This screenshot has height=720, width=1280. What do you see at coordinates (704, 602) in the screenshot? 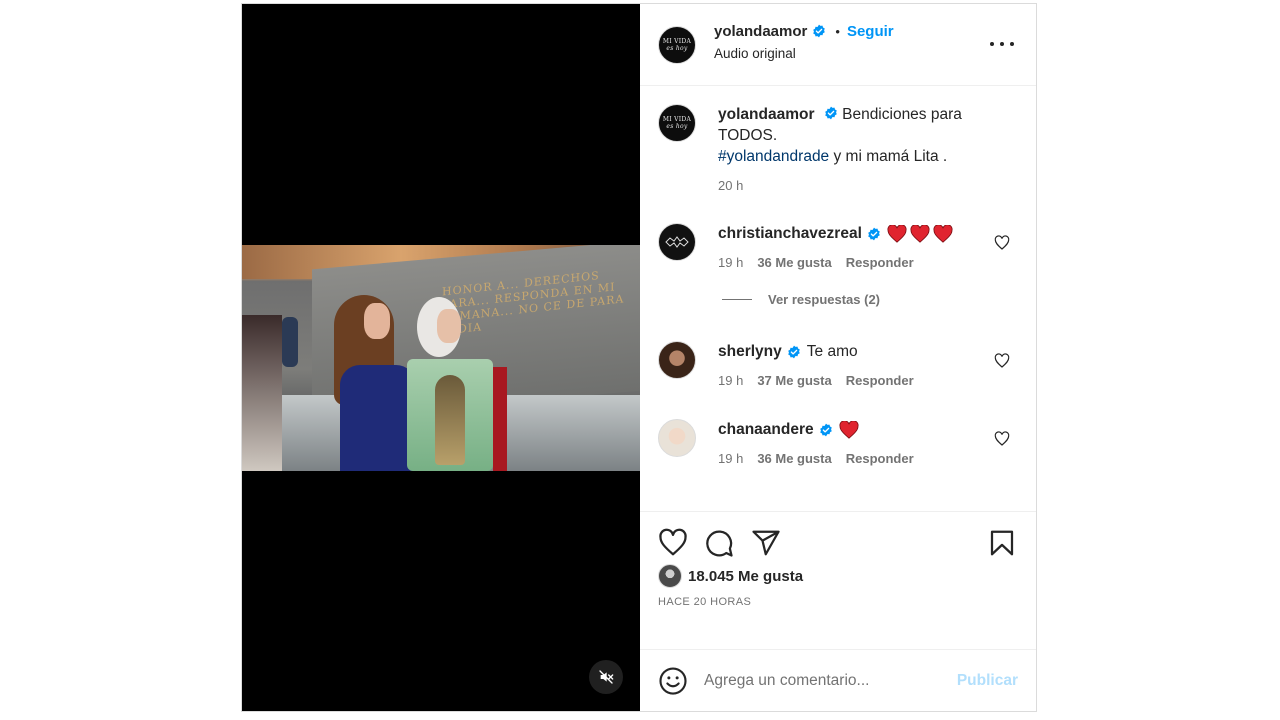
I see `post-time: HACE 20 HORAS` at bounding box center [704, 602].